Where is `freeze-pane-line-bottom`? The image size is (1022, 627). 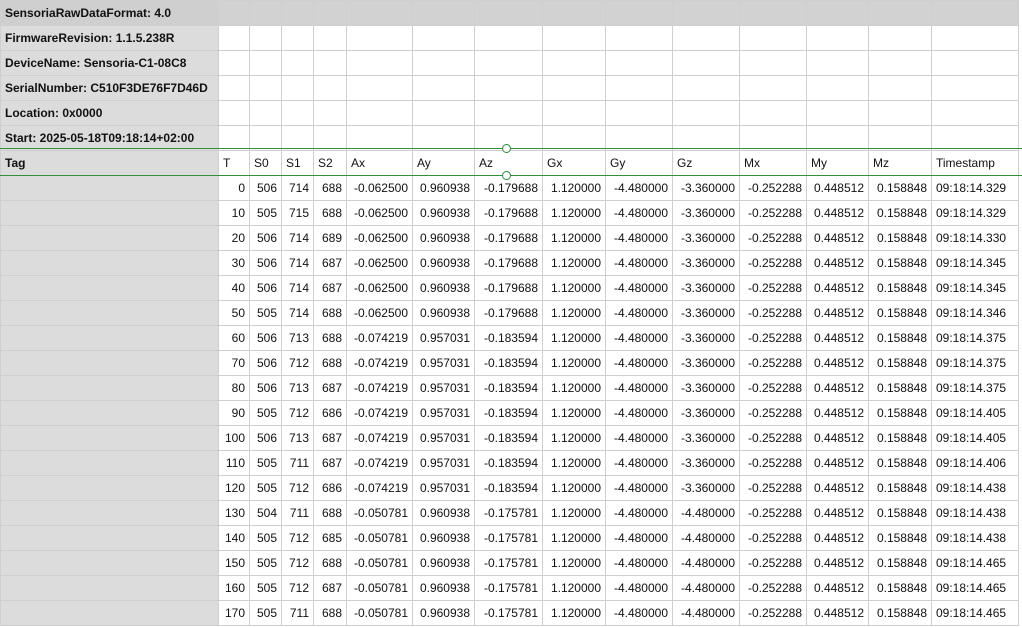 freeze-pane-line-bottom is located at coordinates (511, 175).